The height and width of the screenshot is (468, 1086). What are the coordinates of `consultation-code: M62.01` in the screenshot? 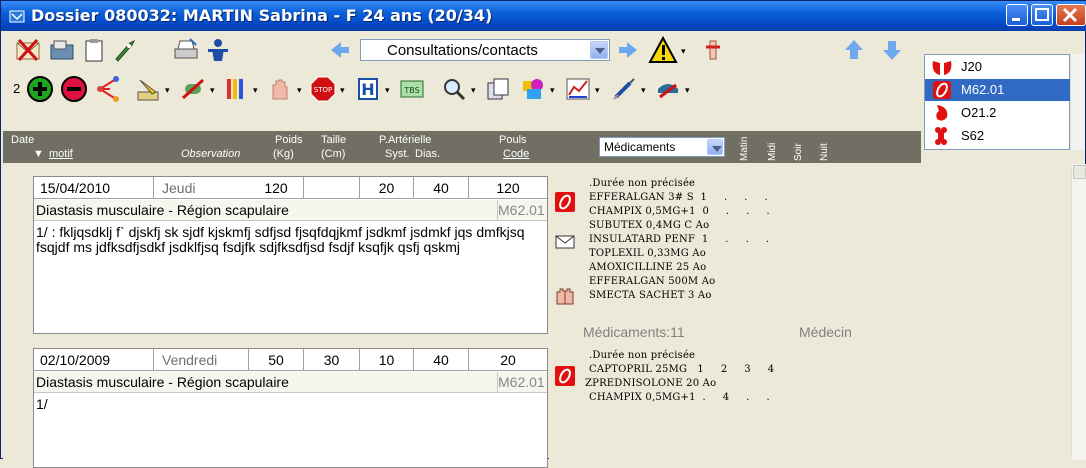 It's located at (522, 210).